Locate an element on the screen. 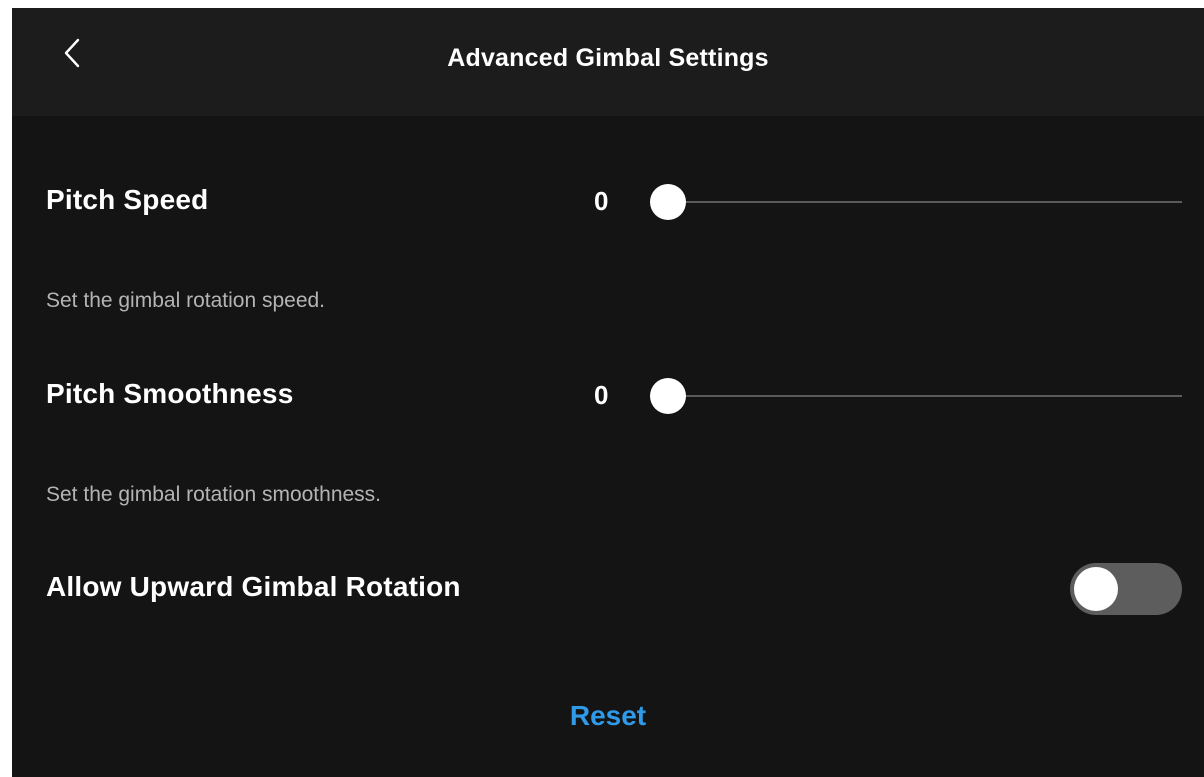 Image resolution: width=1204 pixels, height=777 pixels. pitch-smoothness-value: 0 is located at coordinates (601, 395).